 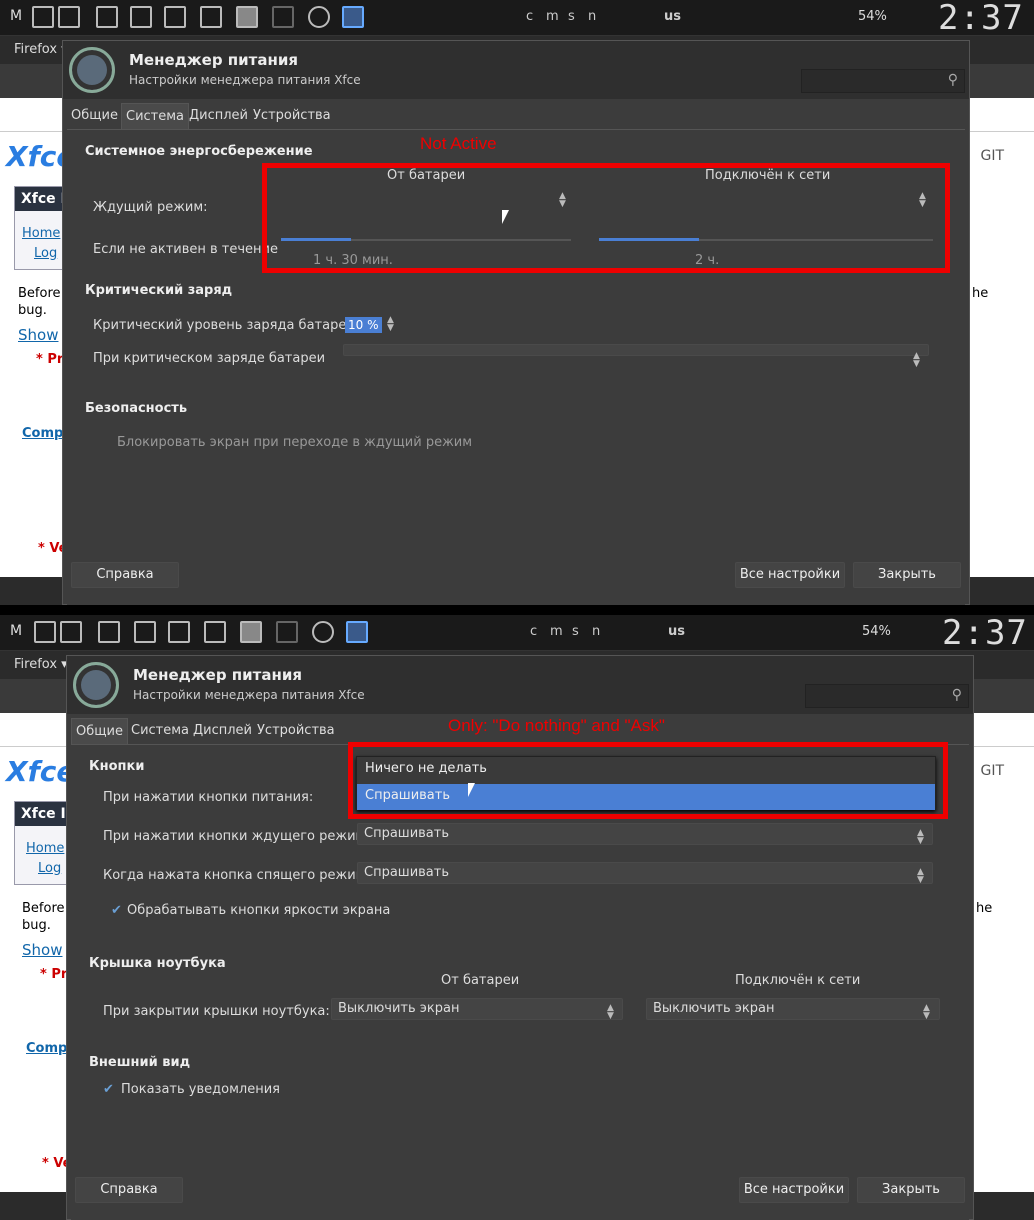 What do you see at coordinates (645, 834) in the screenshot?
I see `sleep-button-combo: Спрашивать` at bounding box center [645, 834].